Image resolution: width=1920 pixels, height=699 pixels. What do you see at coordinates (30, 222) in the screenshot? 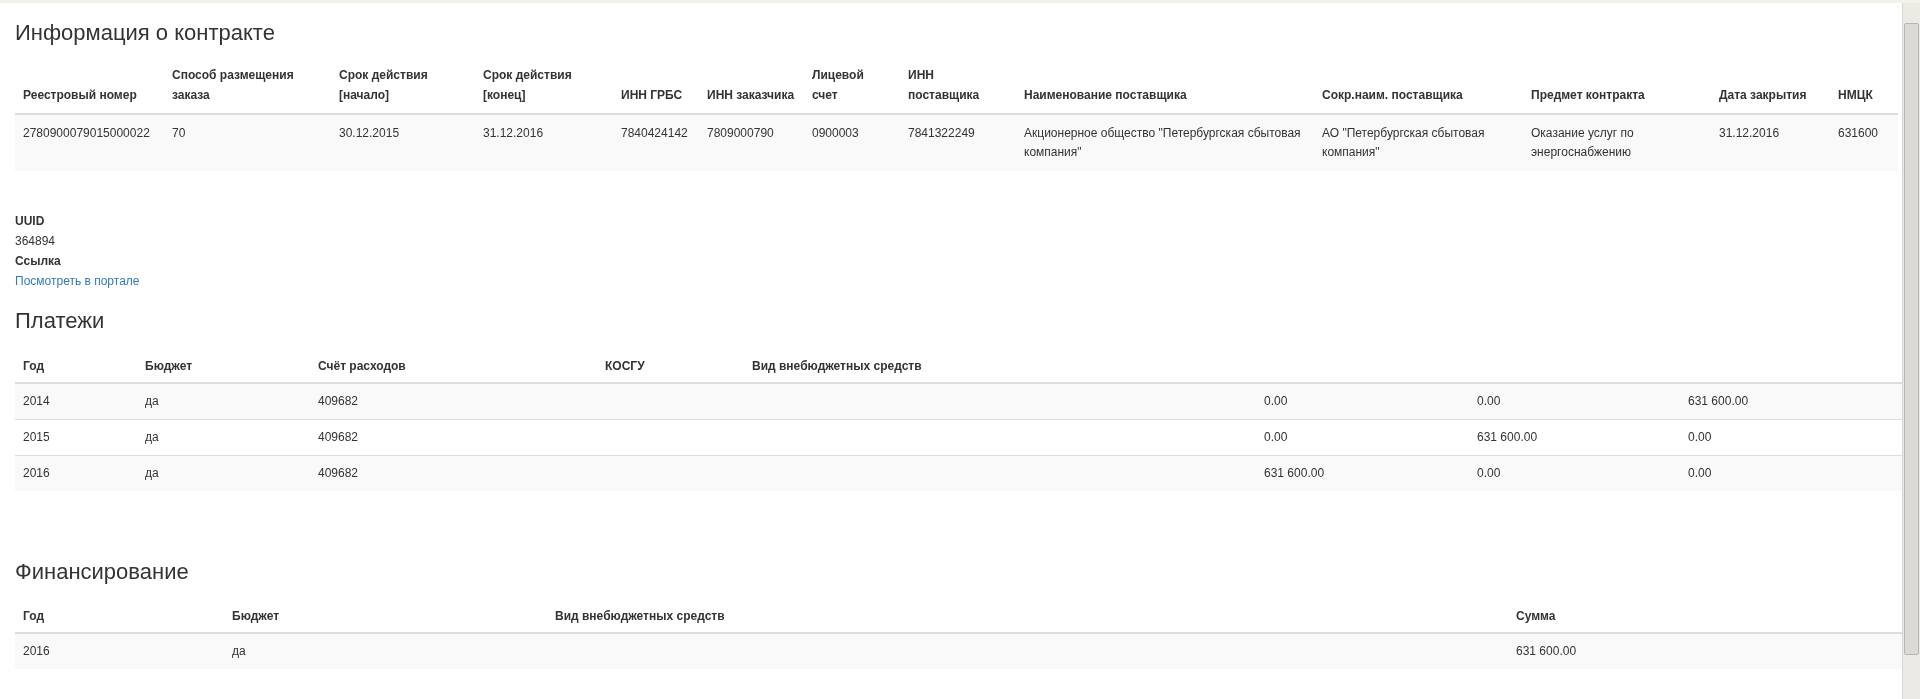
I see `field-label: UUID` at bounding box center [30, 222].